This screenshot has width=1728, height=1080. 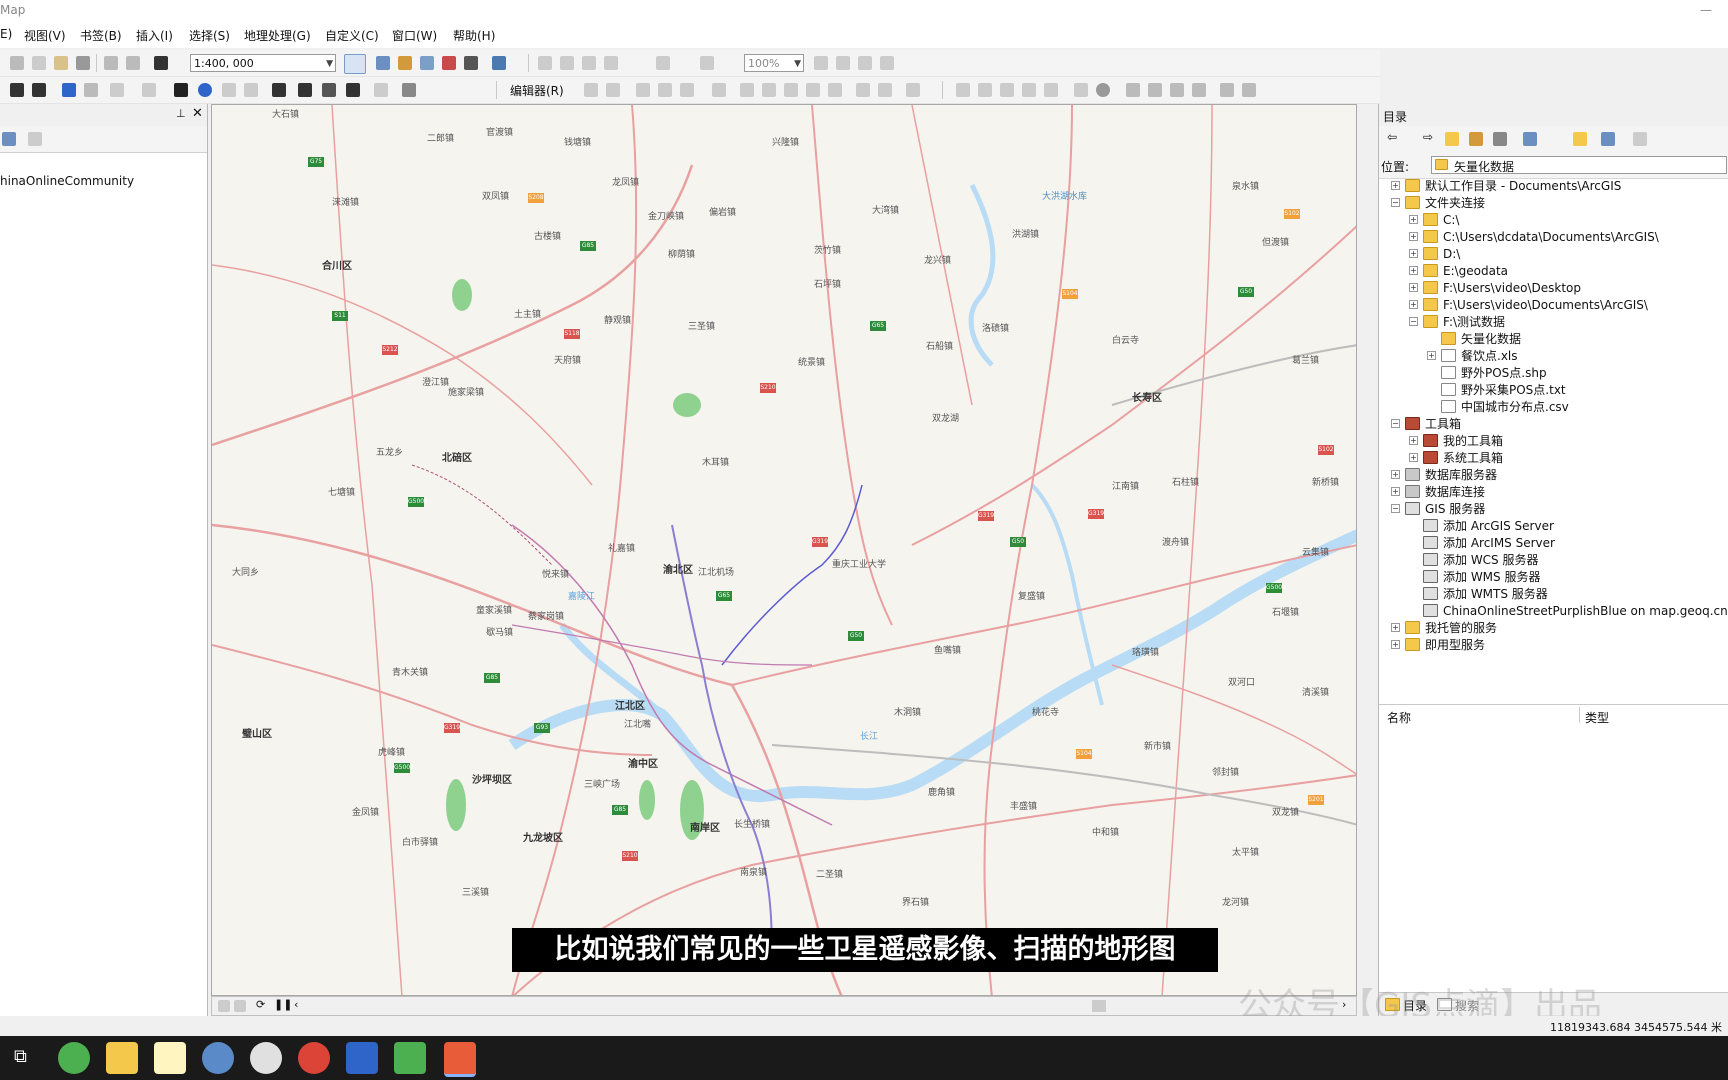 What do you see at coordinates (61, 63) in the screenshot?
I see `paste-icon` at bounding box center [61, 63].